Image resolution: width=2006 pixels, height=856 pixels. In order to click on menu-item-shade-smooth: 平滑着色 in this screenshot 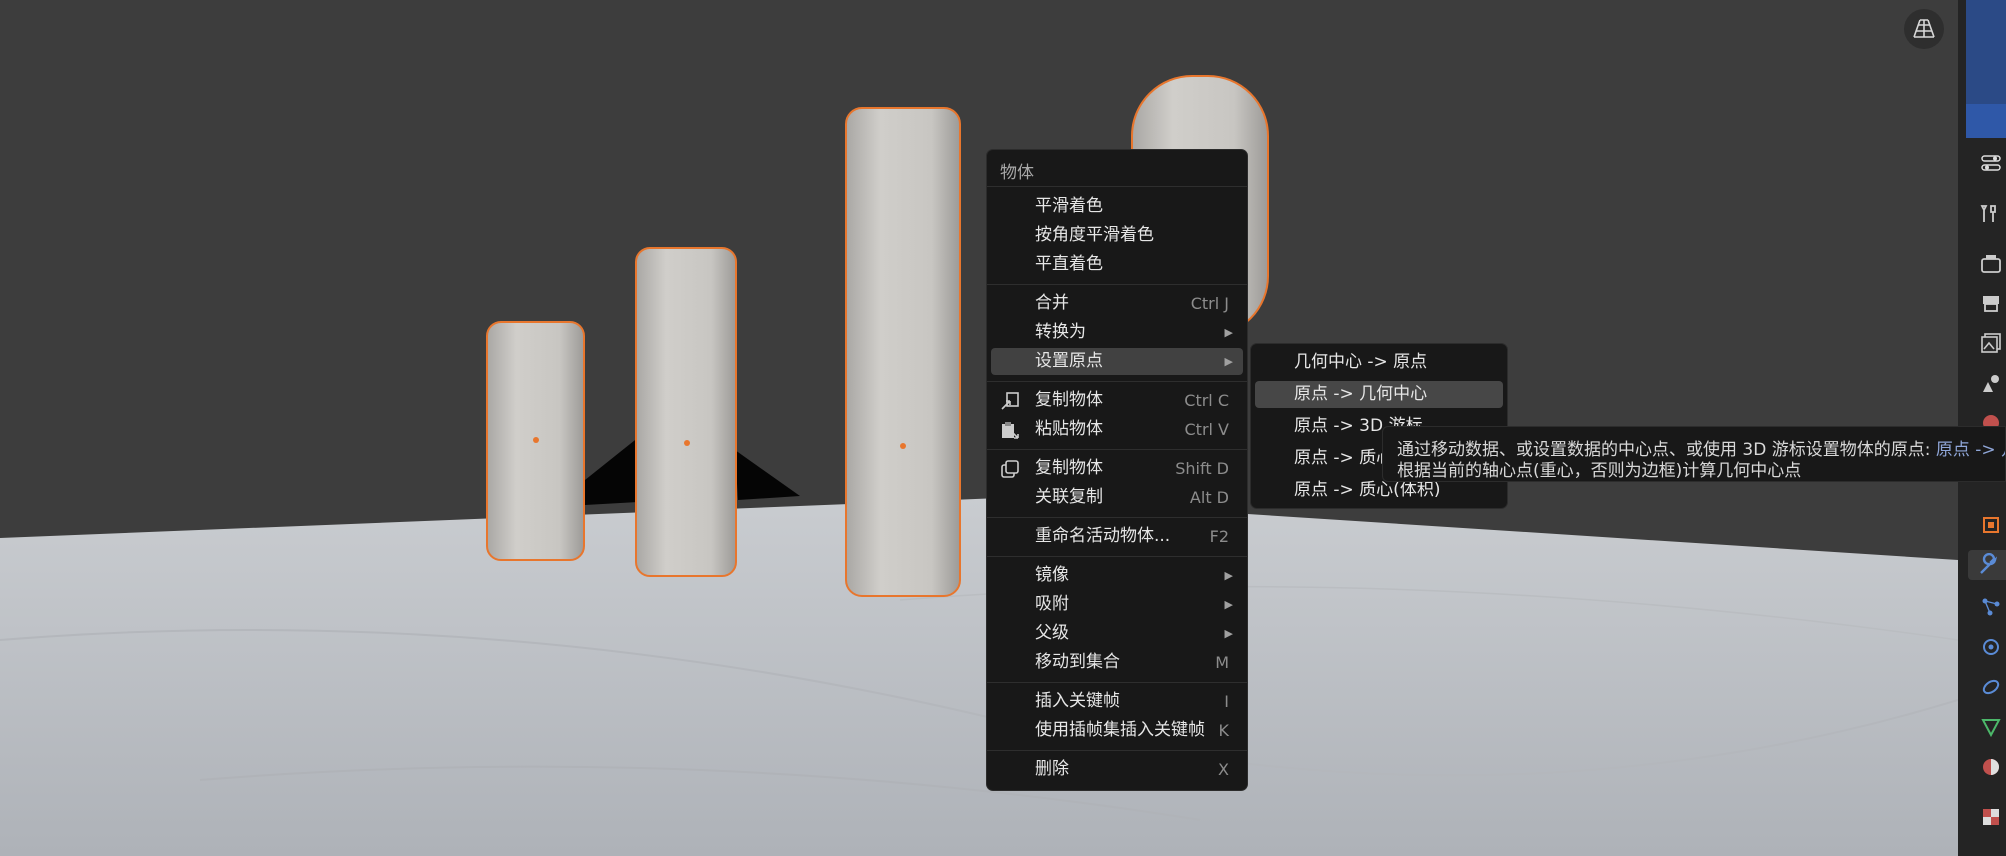, I will do `click(1117, 206)`.